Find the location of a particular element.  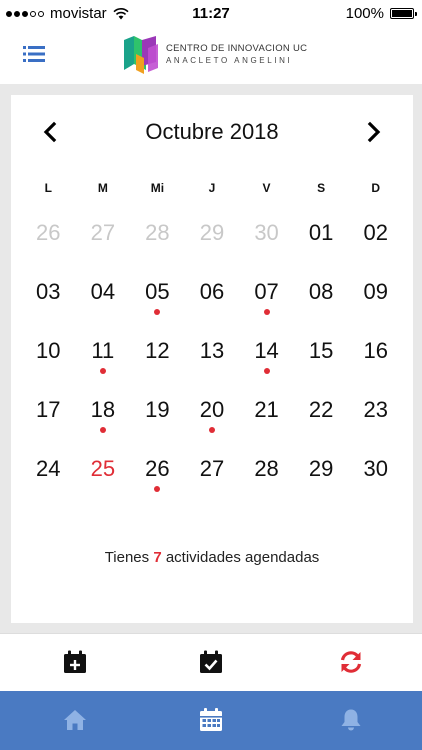

calendar-day: 13 is located at coordinates (212, 367).